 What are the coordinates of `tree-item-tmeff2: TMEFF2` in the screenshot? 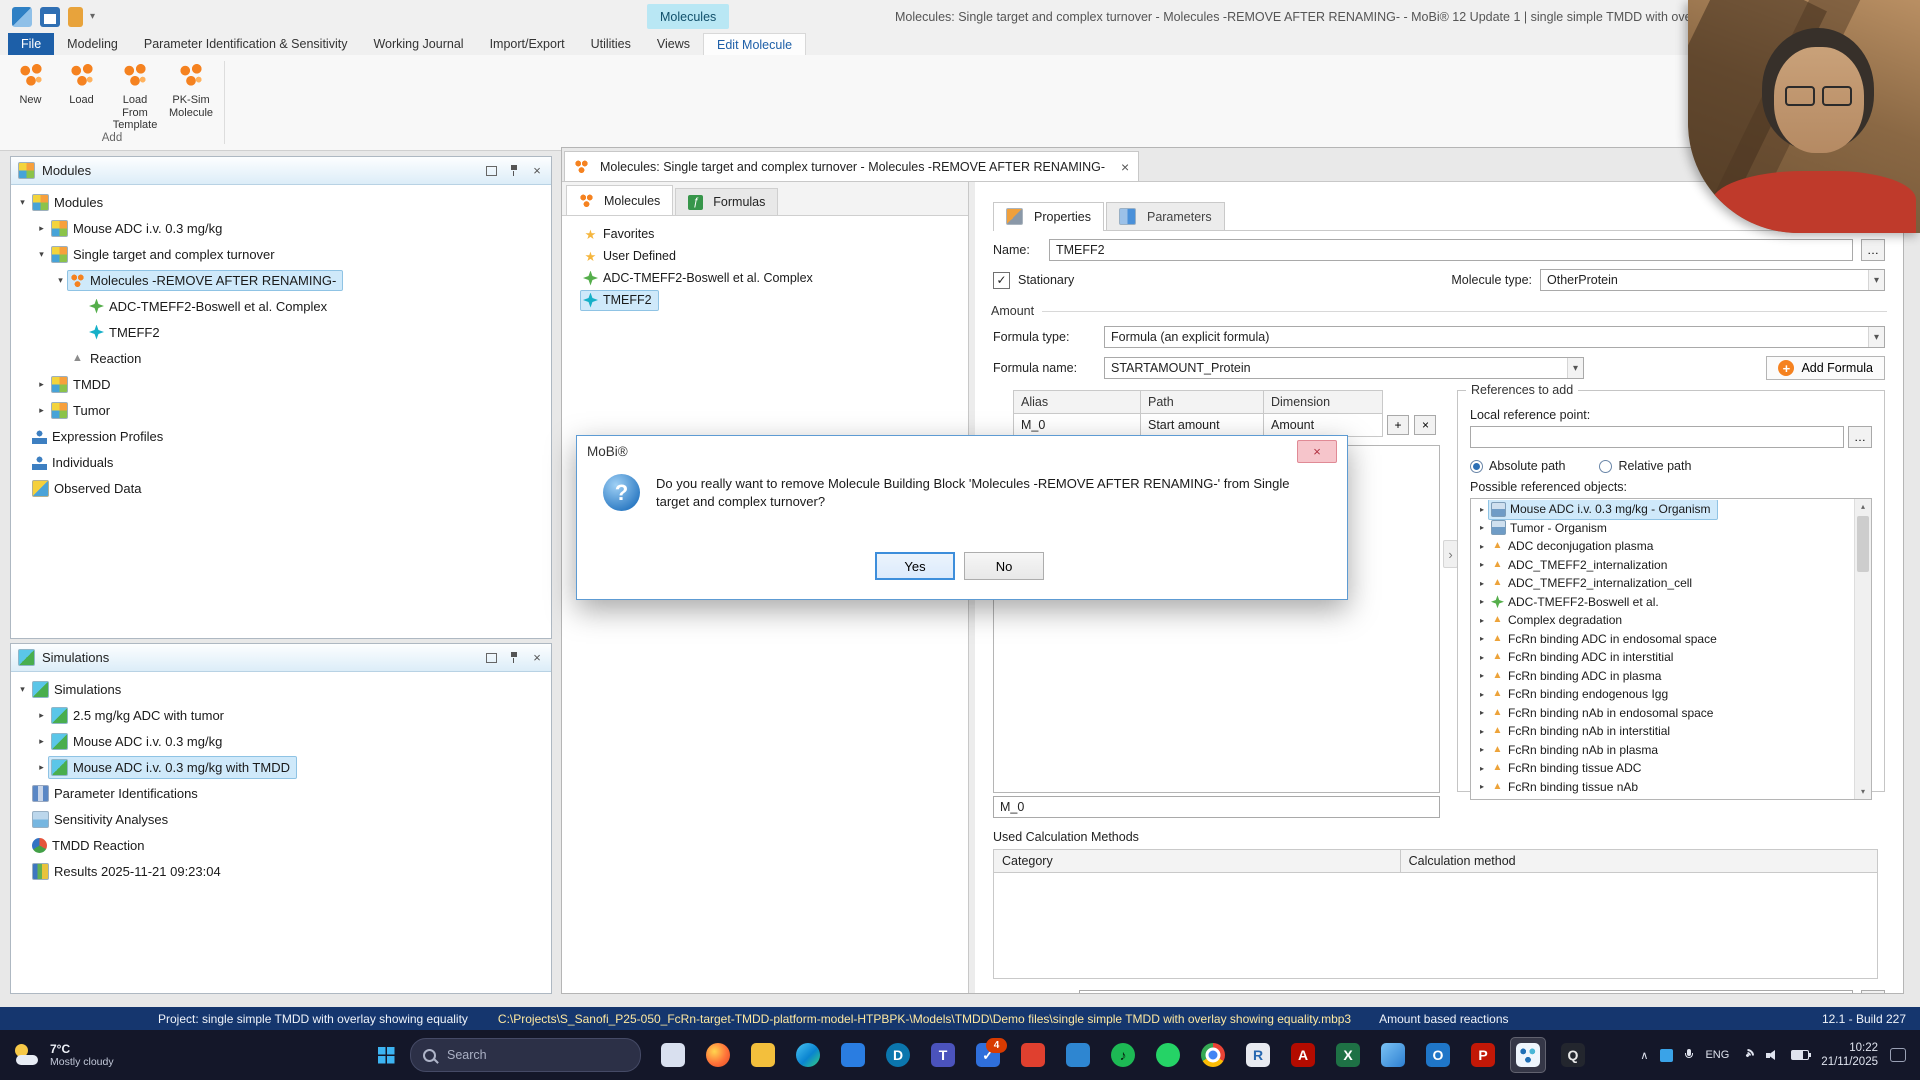 It's located at (281, 332).